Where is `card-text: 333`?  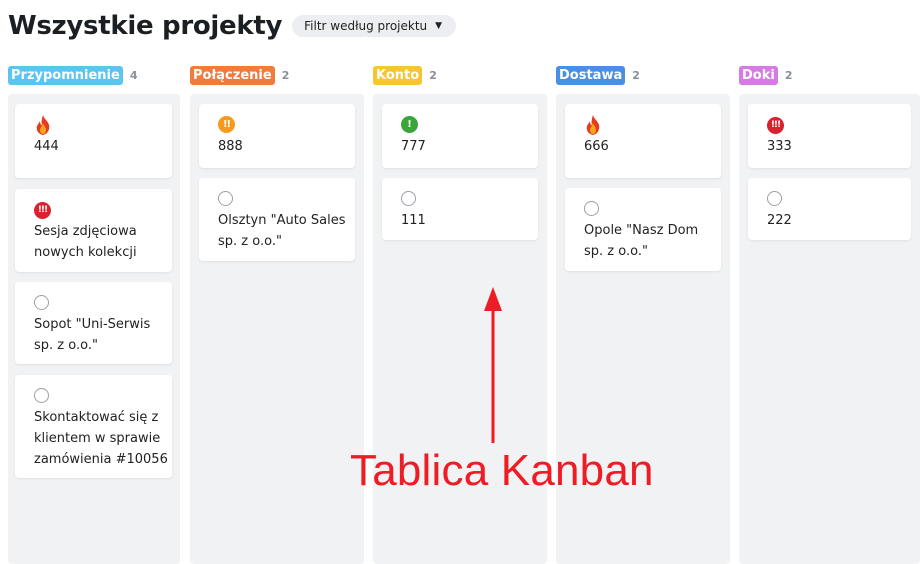 card-text: 333 is located at coordinates (779, 146).